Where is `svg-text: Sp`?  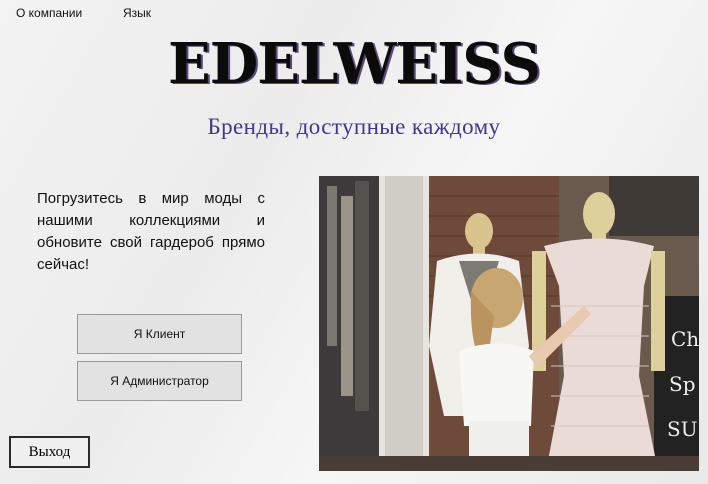 svg-text: Sp is located at coordinates (682, 384).